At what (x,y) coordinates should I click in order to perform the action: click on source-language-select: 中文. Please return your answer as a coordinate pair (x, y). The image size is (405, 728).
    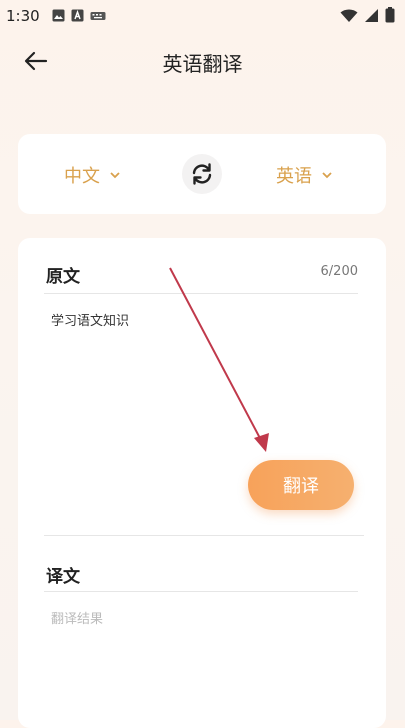
    Looking at the image, I should click on (92, 175).